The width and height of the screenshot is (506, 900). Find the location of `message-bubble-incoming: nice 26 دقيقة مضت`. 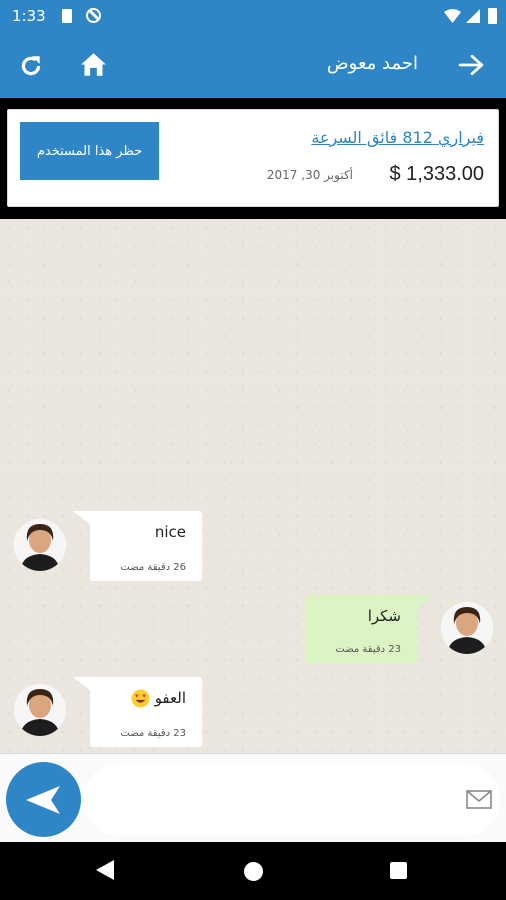

message-bubble-incoming: nice 26 دقيقة مضت is located at coordinates (137, 546).